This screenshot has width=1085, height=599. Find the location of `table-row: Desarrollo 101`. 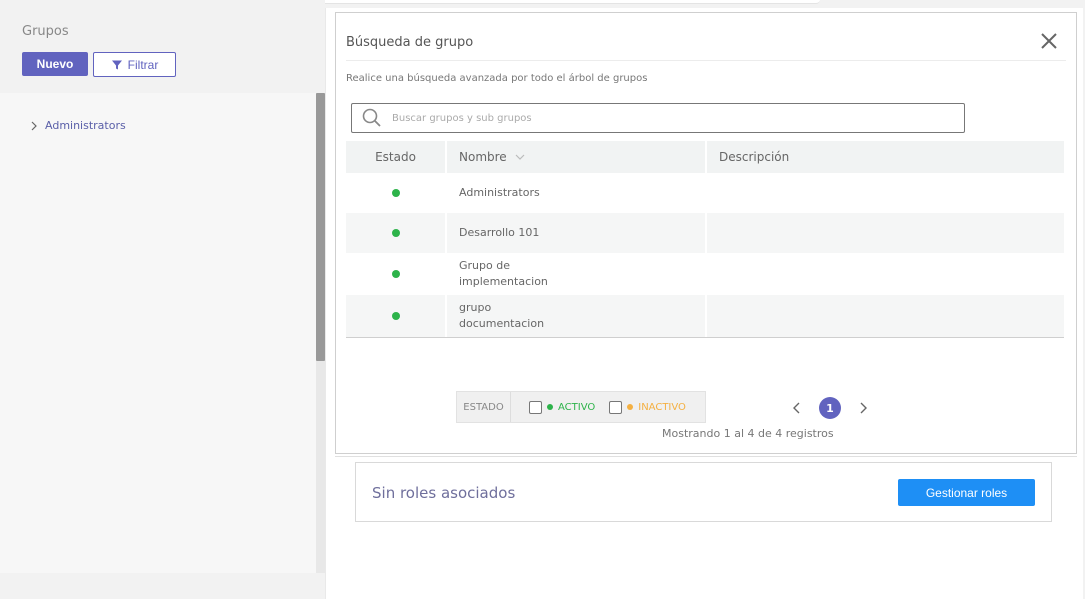

table-row: Desarrollo 101 is located at coordinates (705, 233).